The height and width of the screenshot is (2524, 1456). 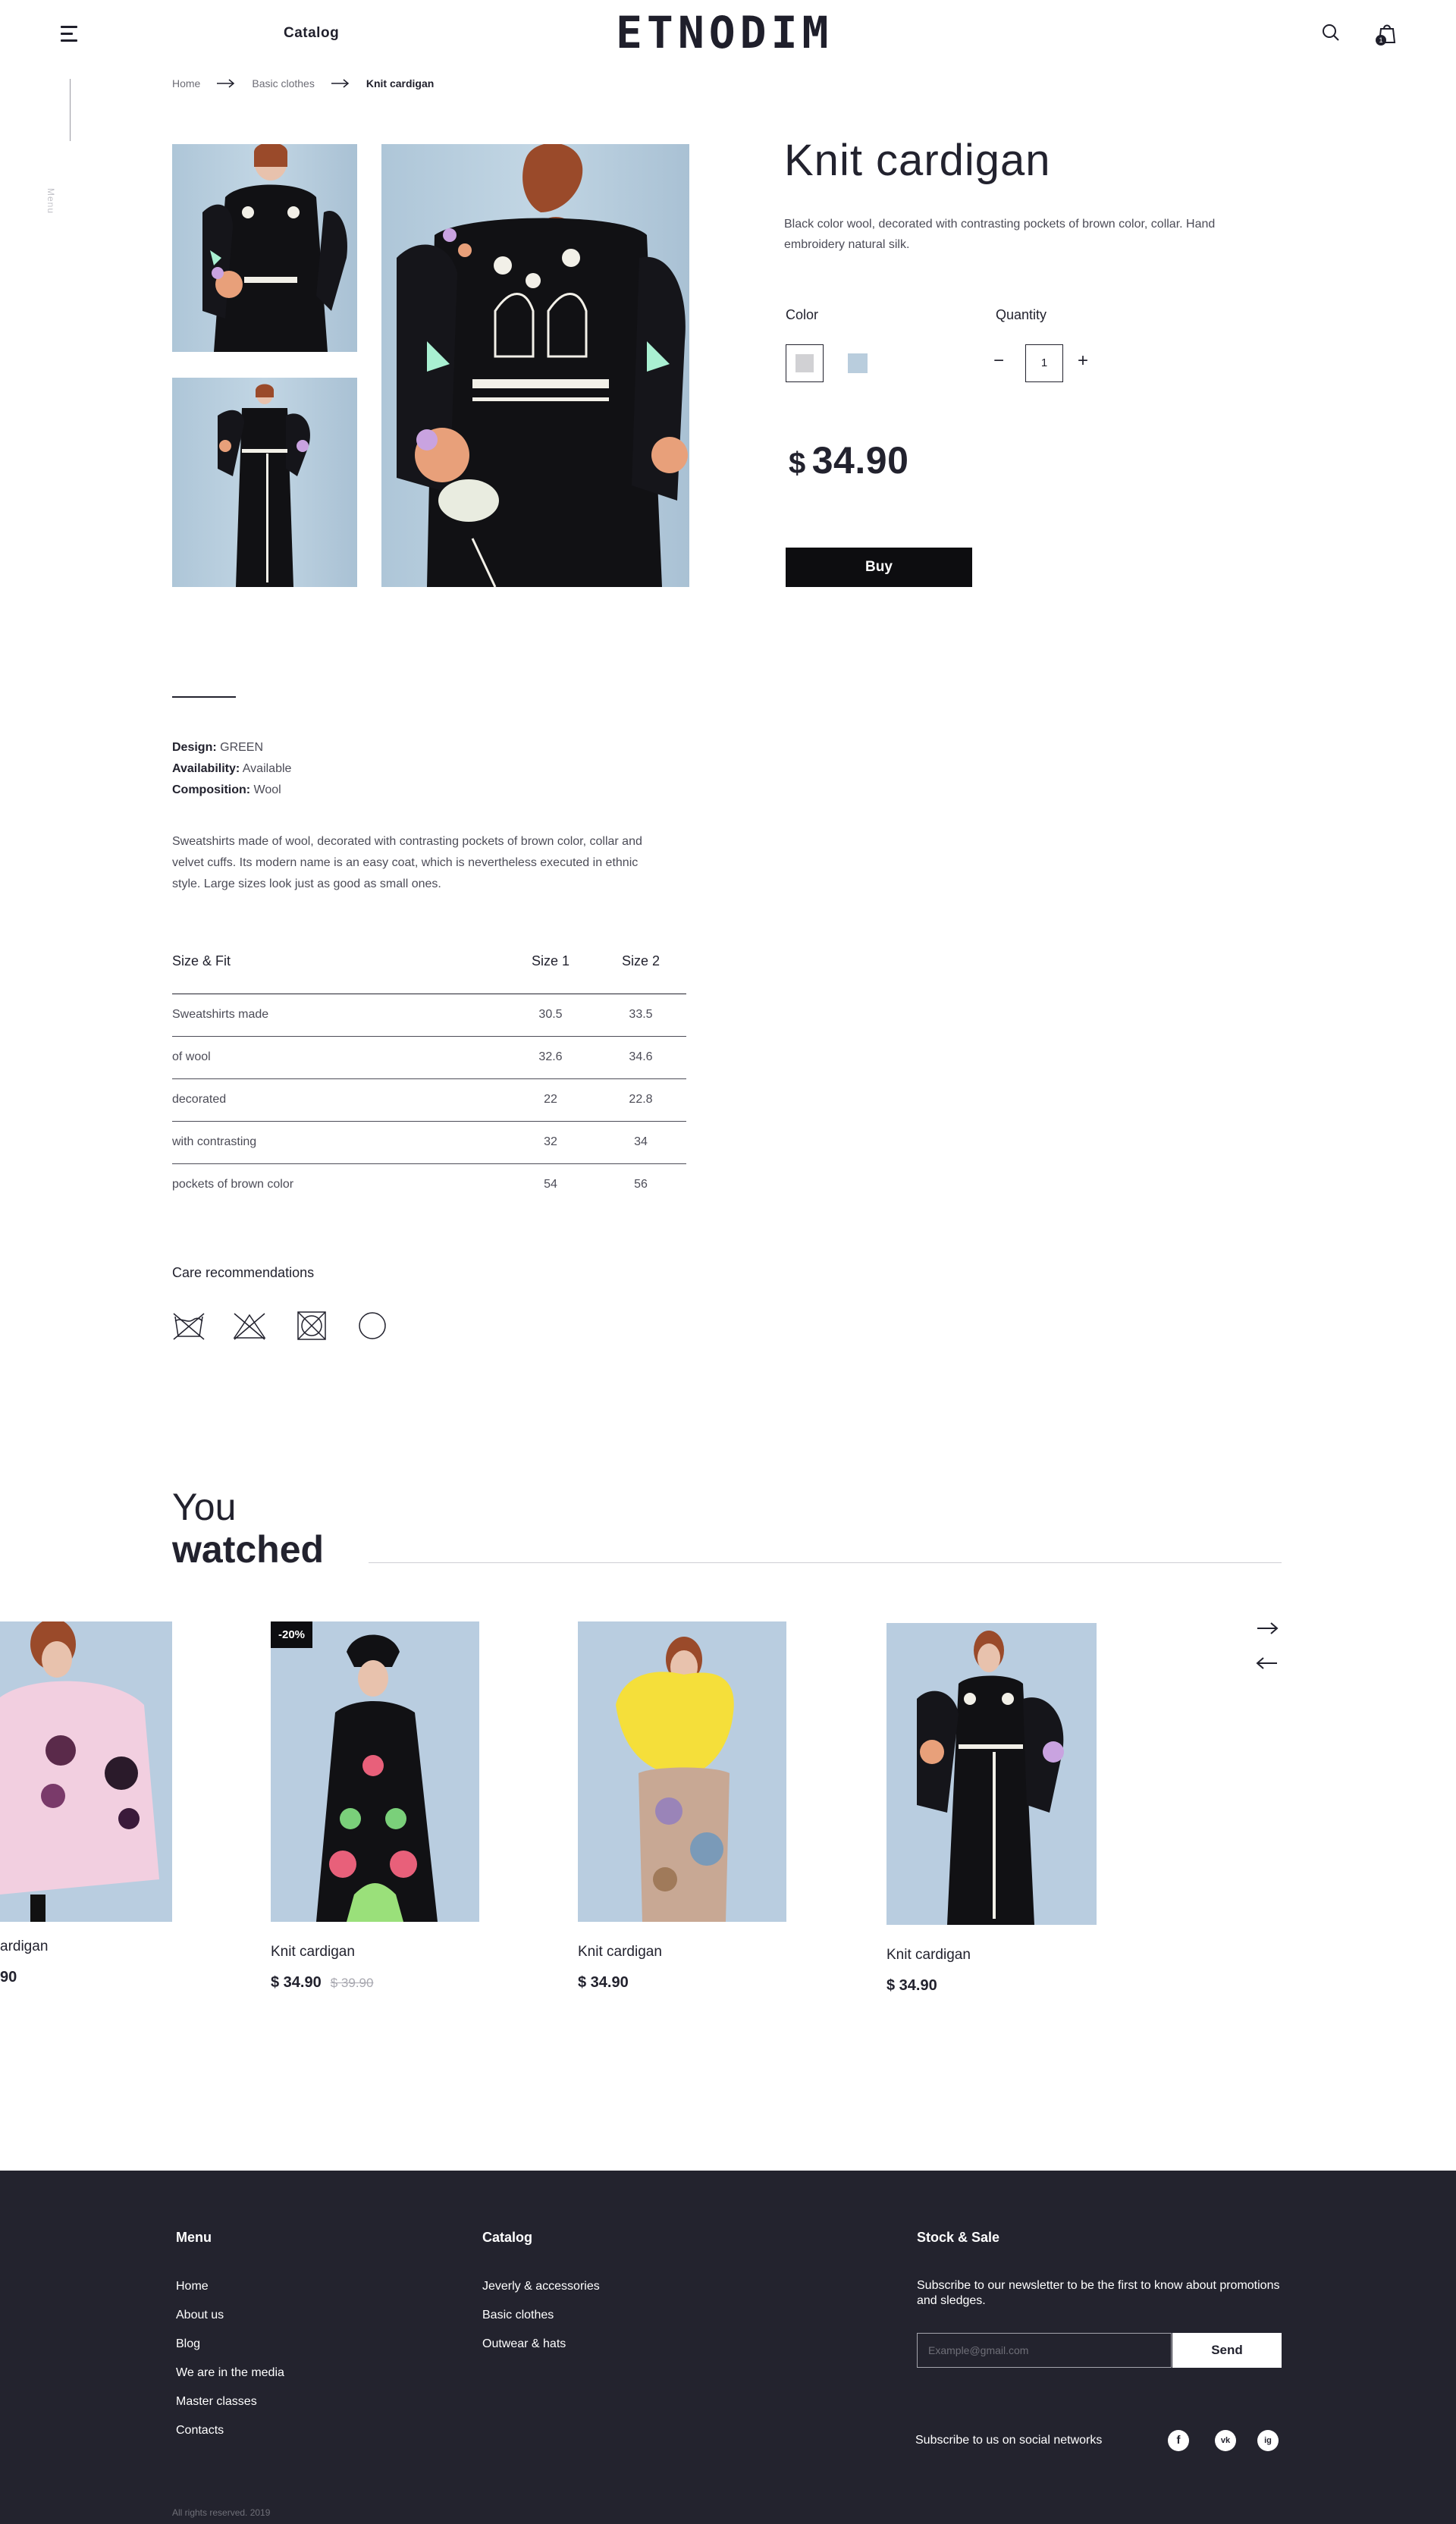 What do you see at coordinates (550, 1100) in the screenshot?
I see `table-cell: 22` at bounding box center [550, 1100].